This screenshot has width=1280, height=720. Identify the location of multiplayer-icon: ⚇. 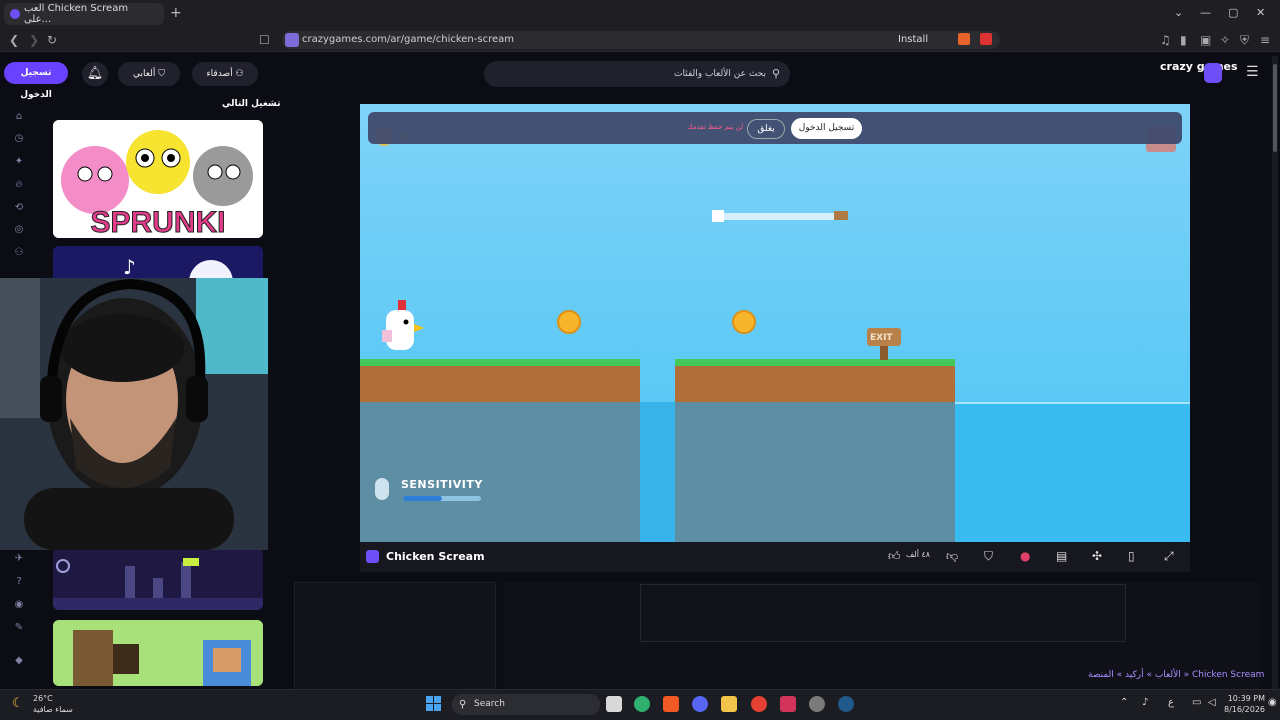
(19, 253).